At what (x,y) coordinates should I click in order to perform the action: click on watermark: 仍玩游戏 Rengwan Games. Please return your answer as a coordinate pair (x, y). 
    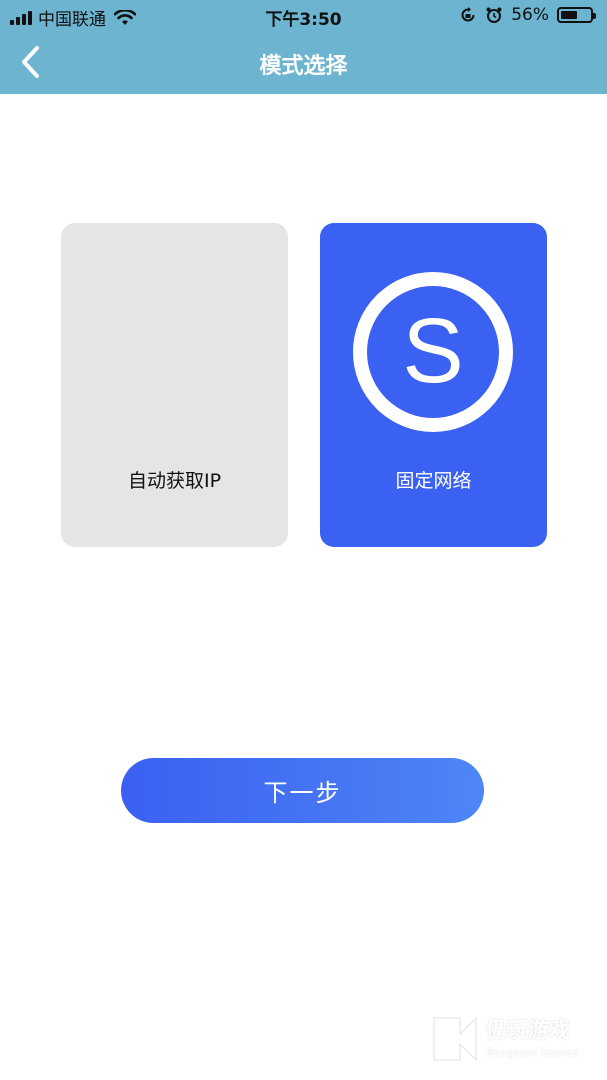
    Looking at the image, I should click on (515, 1040).